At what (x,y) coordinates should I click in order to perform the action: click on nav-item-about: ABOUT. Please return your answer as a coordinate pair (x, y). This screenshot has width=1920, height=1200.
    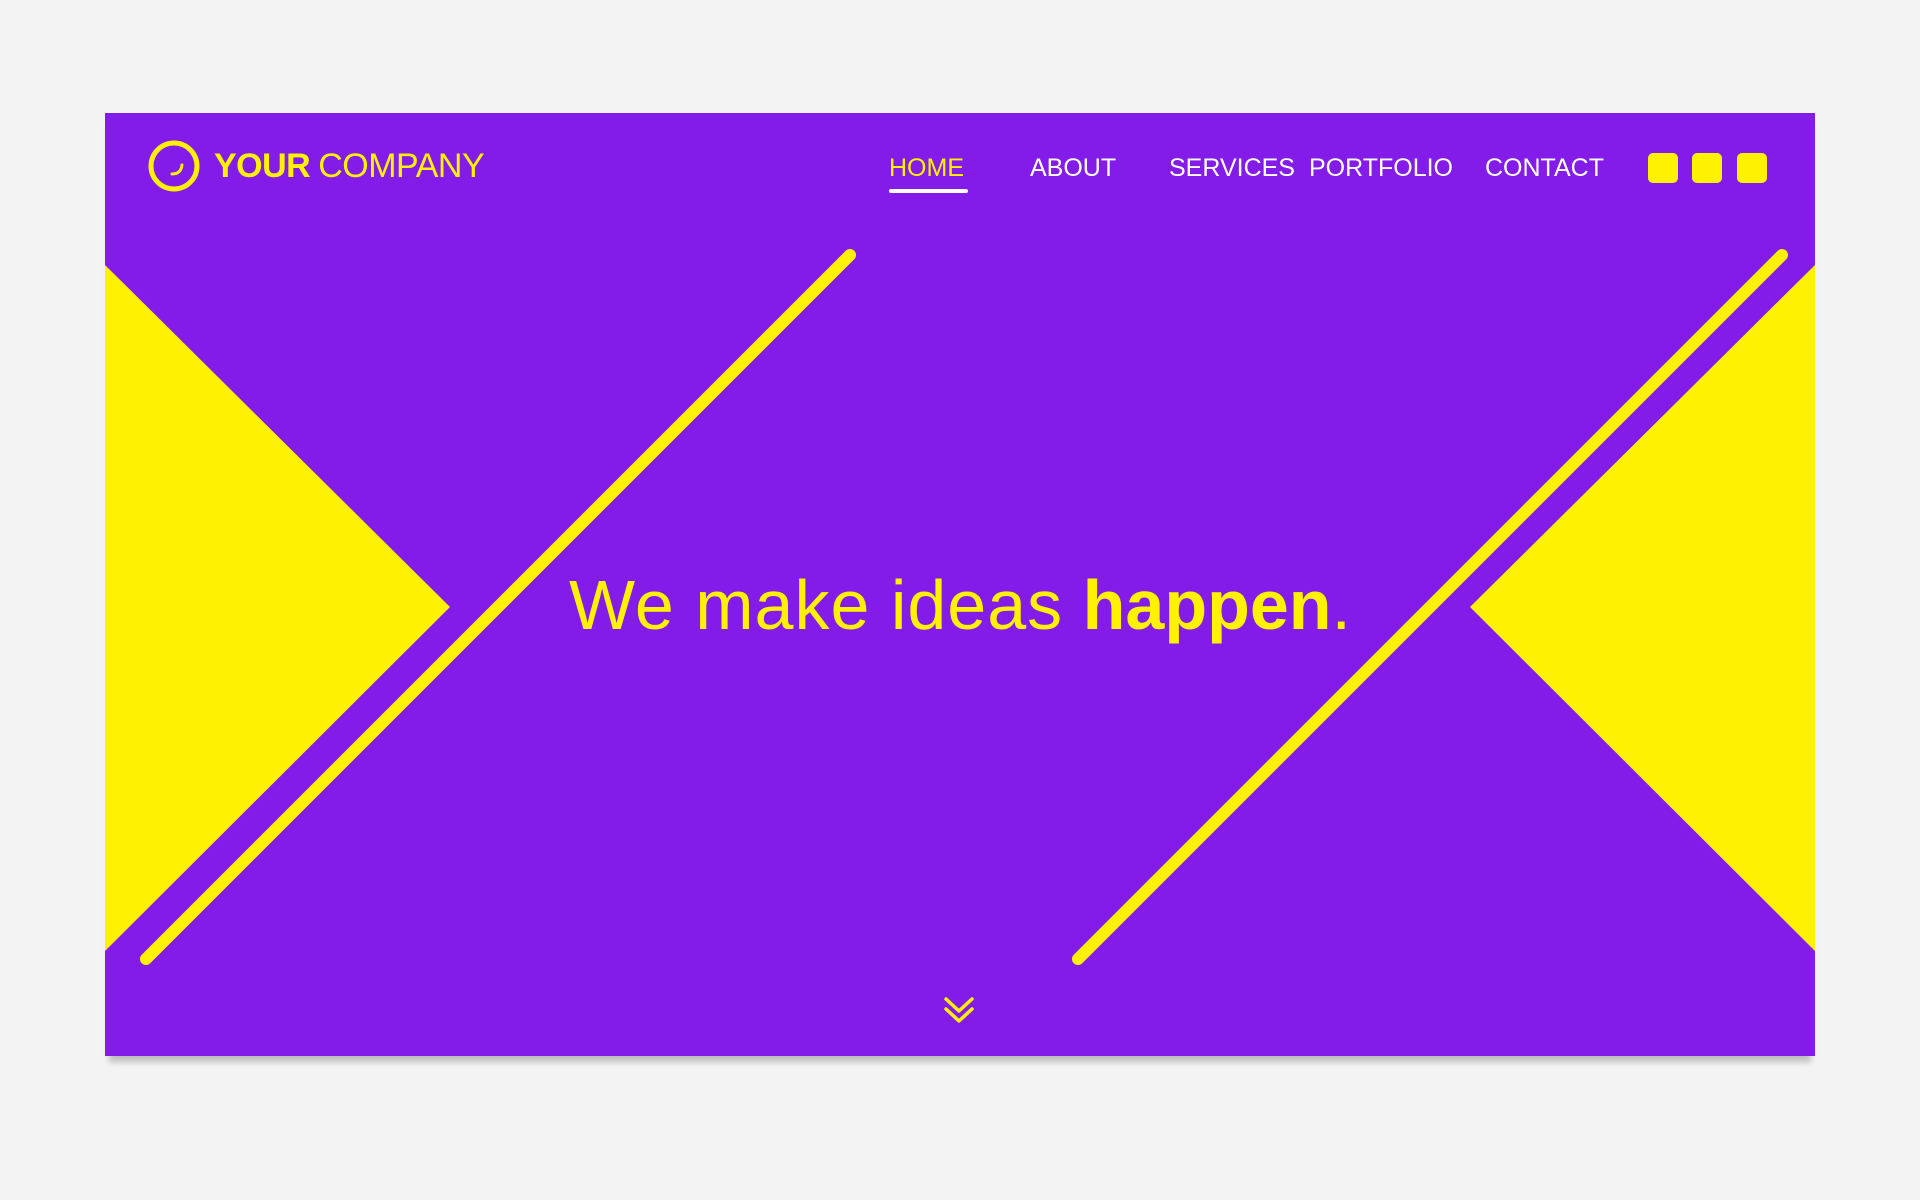
    Looking at the image, I should click on (1073, 168).